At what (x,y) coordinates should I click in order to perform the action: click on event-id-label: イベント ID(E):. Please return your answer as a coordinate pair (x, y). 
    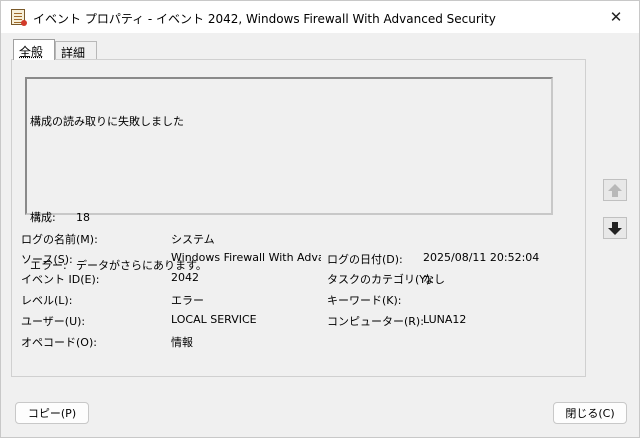
    Looking at the image, I should click on (60, 279).